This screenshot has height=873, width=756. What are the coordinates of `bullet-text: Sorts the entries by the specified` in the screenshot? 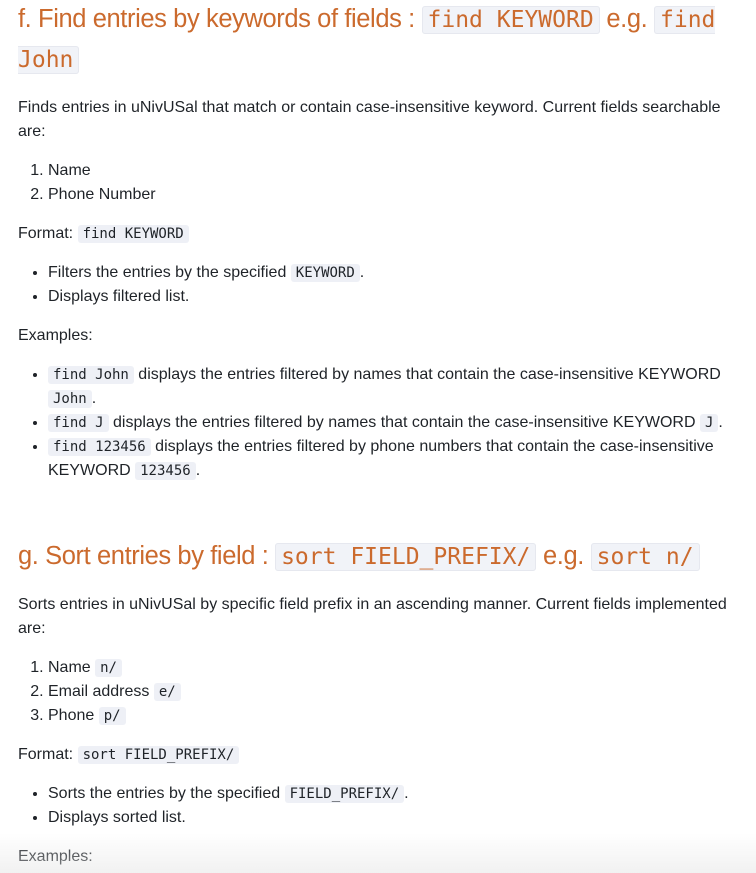 It's located at (166, 793).